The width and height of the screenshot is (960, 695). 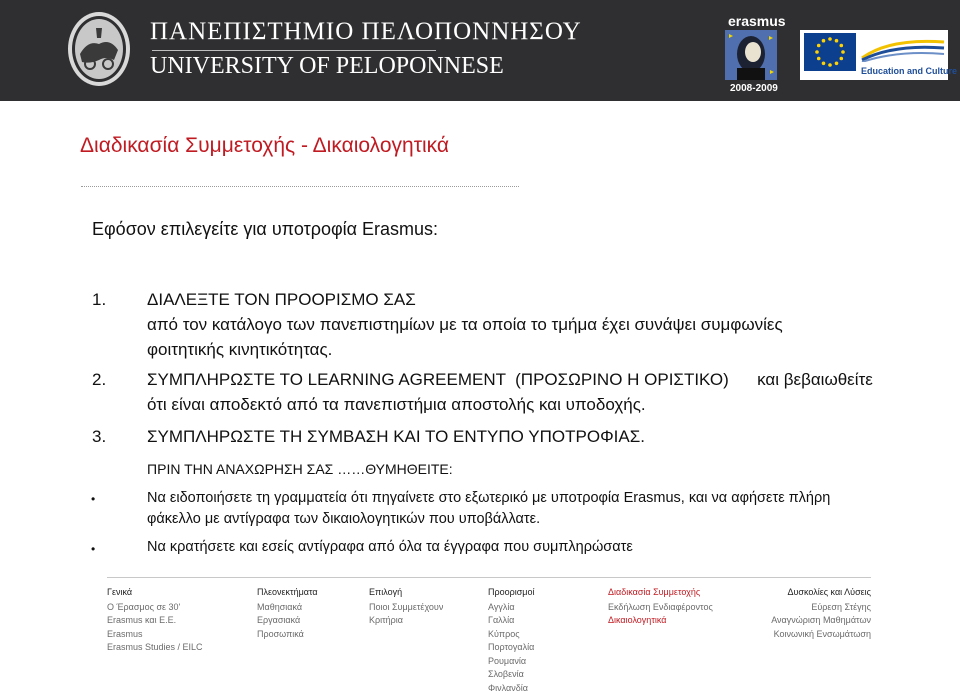 I want to click on ec-swoosh-icon, so click(x=903, y=49).